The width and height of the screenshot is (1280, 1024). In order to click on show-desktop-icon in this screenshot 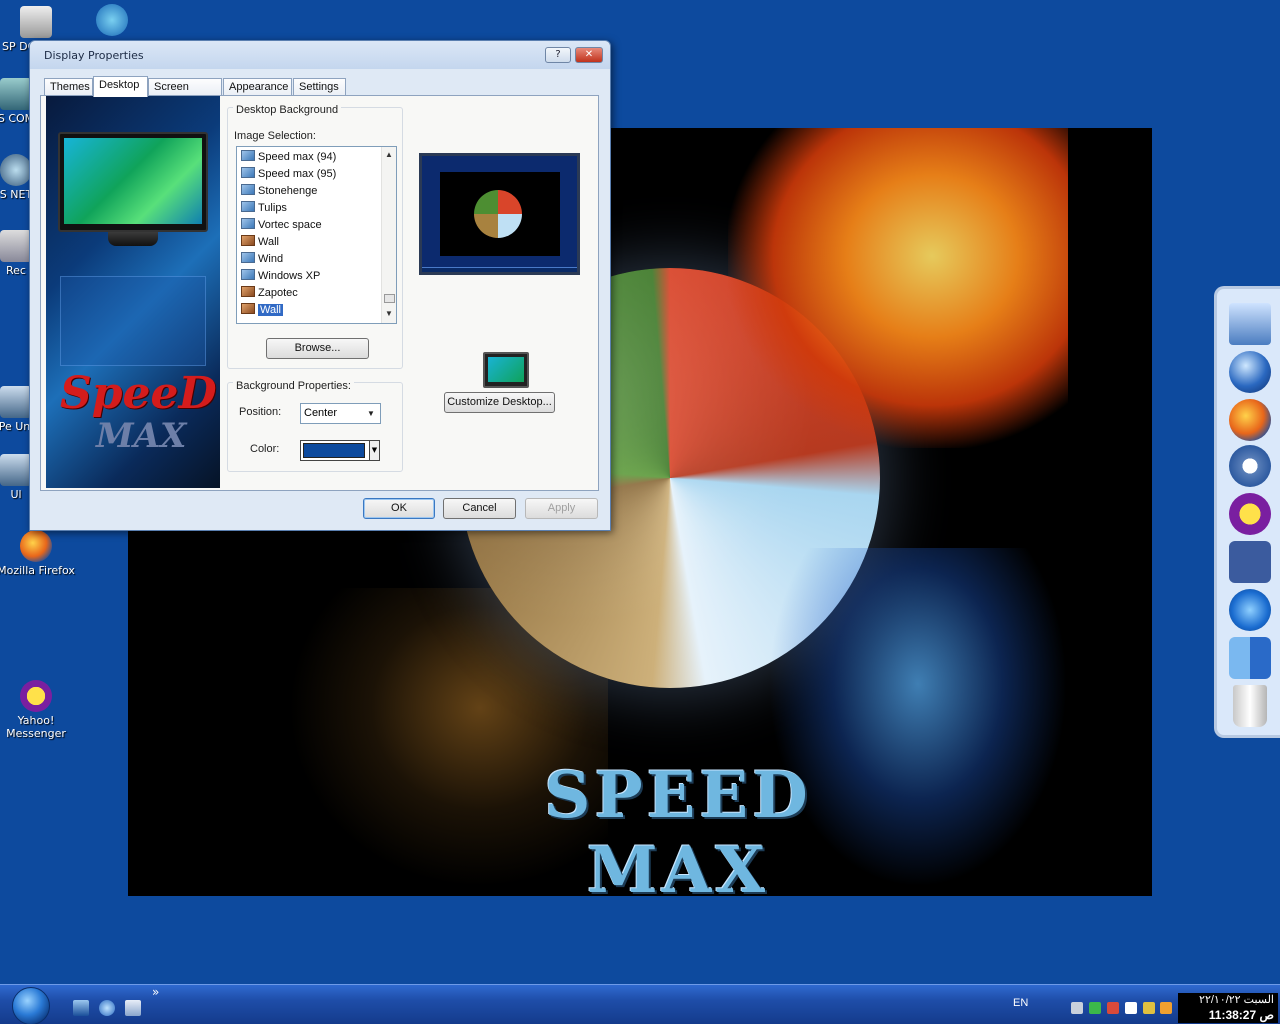, I will do `click(81, 1008)`.